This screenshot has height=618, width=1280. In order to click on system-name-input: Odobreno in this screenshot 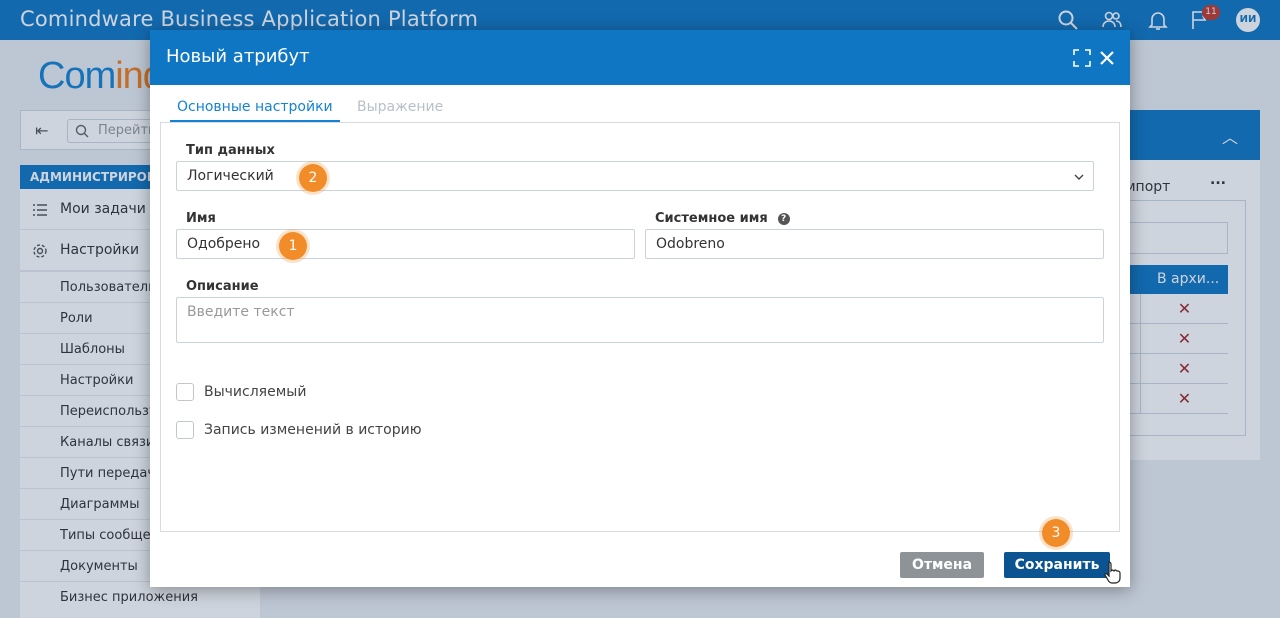, I will do `click(874, 244)`.